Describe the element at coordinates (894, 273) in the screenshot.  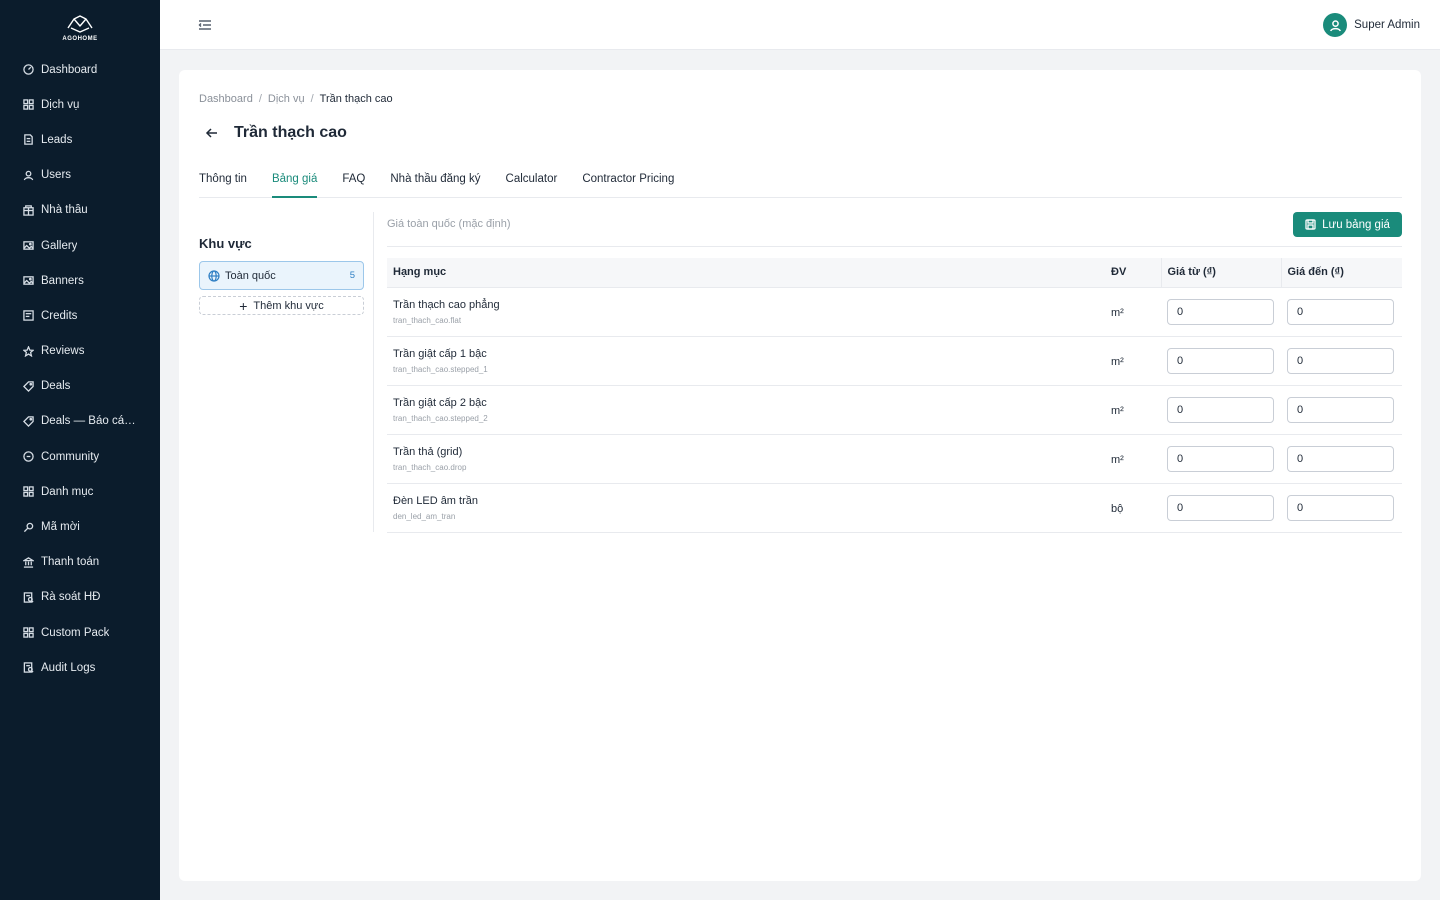
I see `table-header-row: Hạng mục ĐV Giá từ (₫) Giá đến (₫)` at that location.